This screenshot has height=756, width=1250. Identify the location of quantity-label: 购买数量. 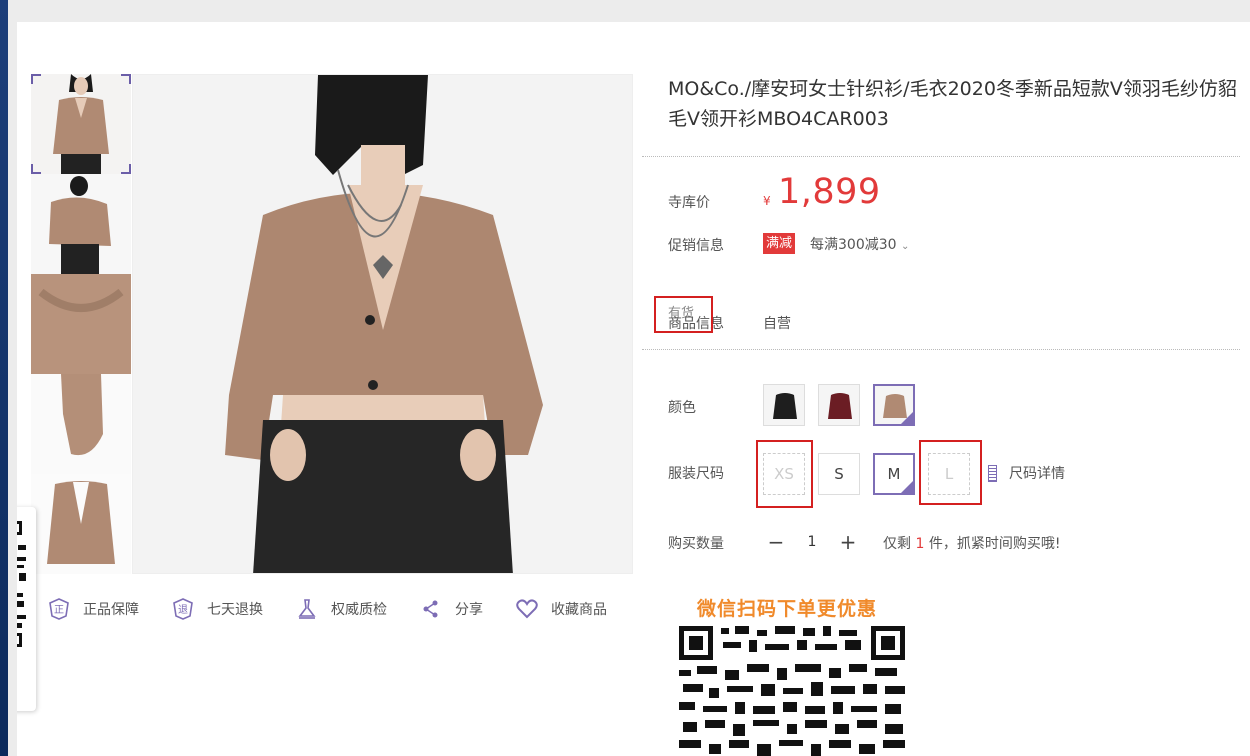
(696, 544).